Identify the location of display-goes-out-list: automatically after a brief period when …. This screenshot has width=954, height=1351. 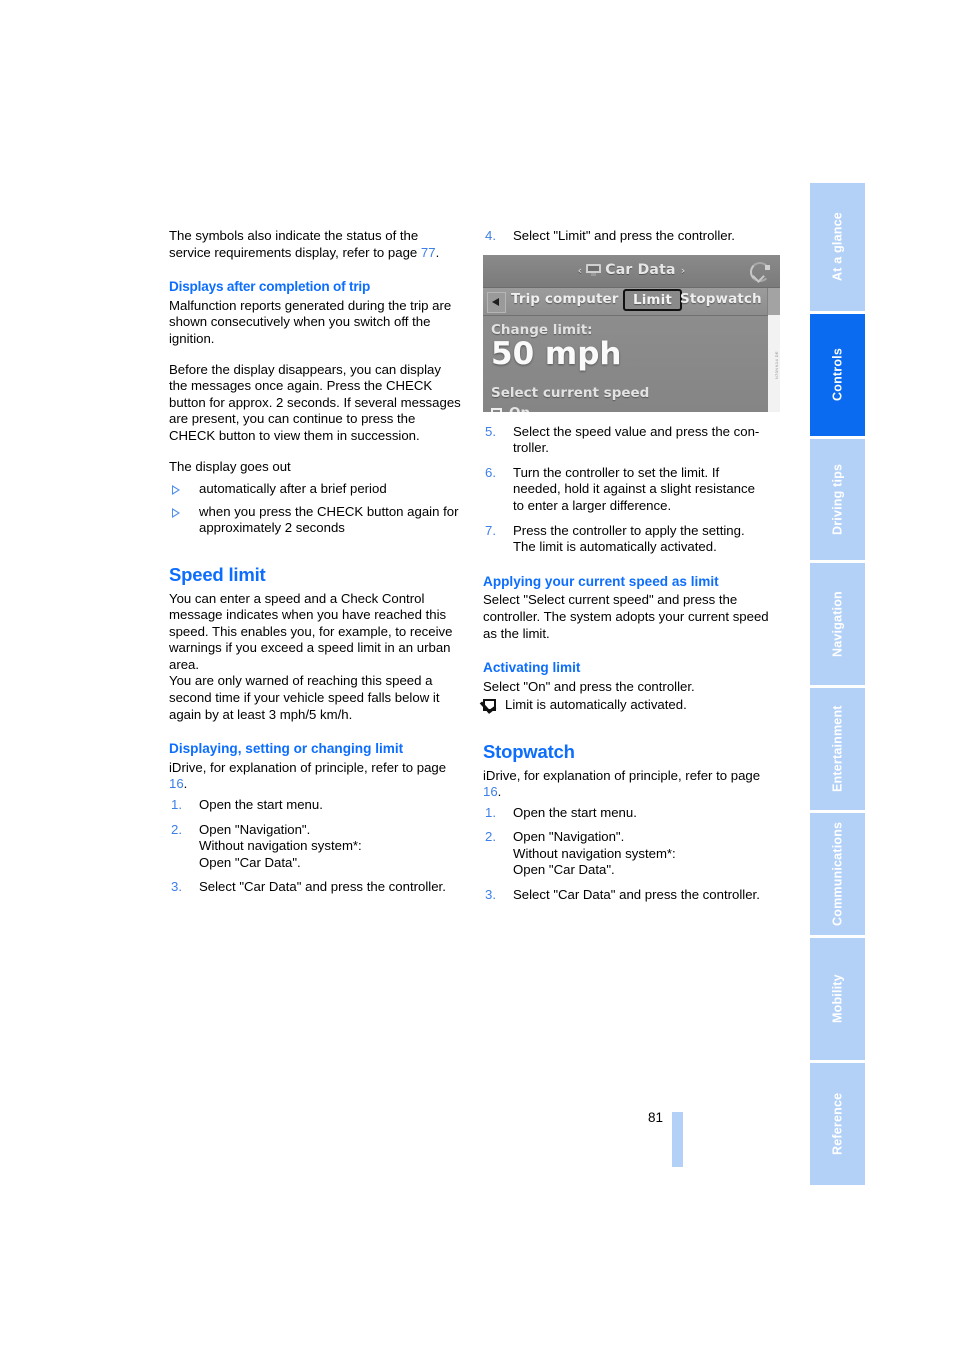
(315, 509).